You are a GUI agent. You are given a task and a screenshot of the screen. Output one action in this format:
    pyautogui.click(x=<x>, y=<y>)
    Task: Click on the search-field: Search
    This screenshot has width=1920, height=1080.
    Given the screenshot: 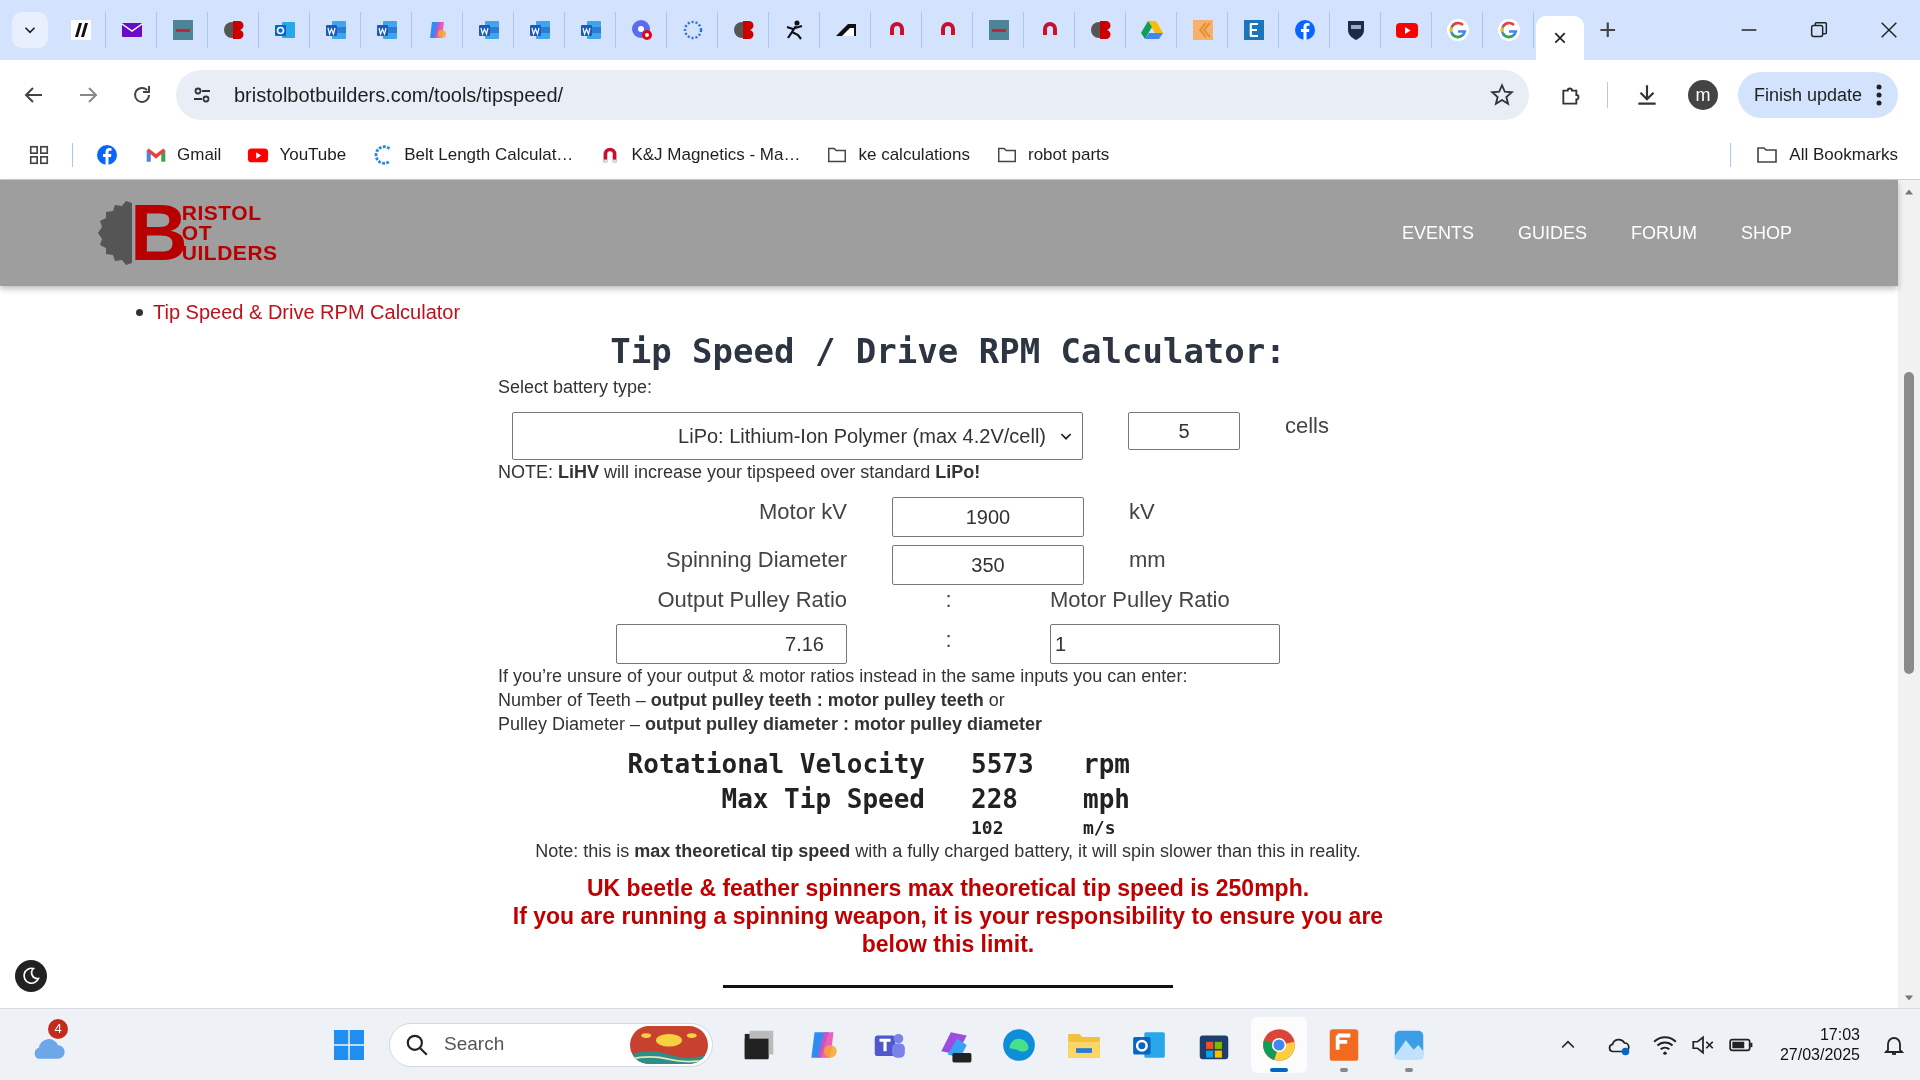 What is the action you would take?
    pyautogui.click(x=551, y=1044)
    